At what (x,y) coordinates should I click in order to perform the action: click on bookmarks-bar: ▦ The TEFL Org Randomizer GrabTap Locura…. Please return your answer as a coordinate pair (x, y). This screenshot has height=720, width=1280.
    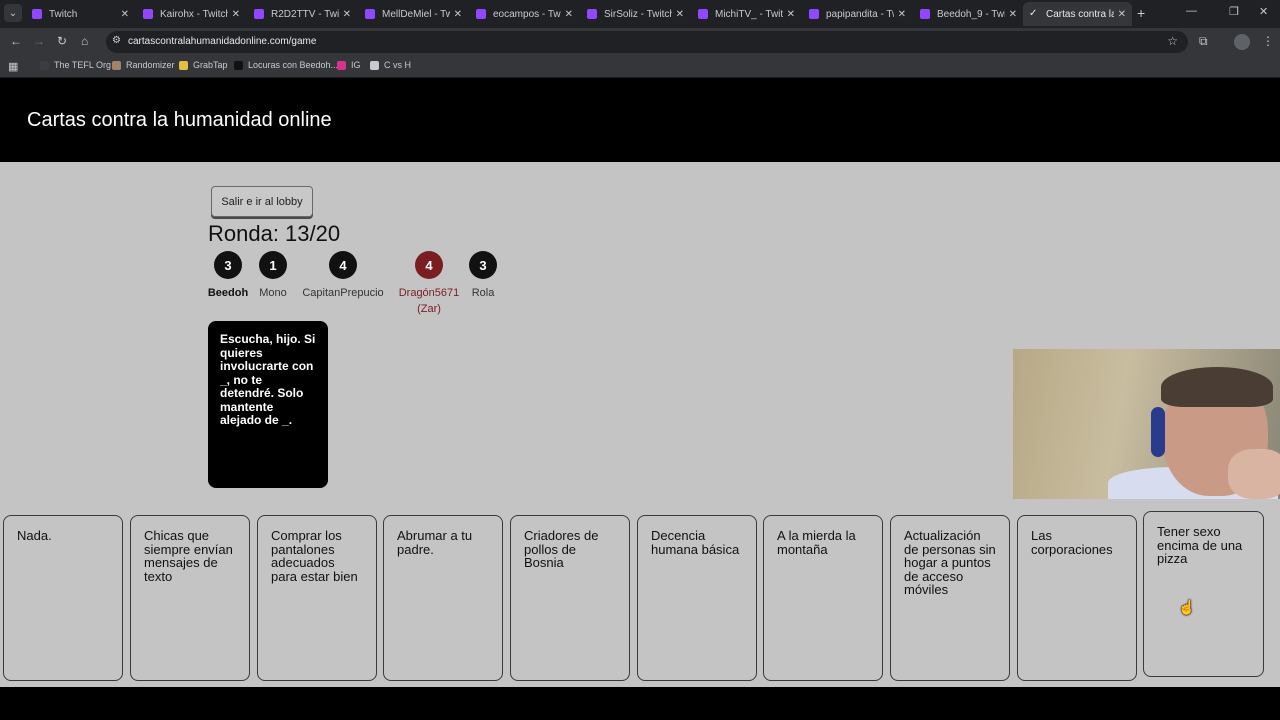
    Looking at the image, I should click on (640, 67).